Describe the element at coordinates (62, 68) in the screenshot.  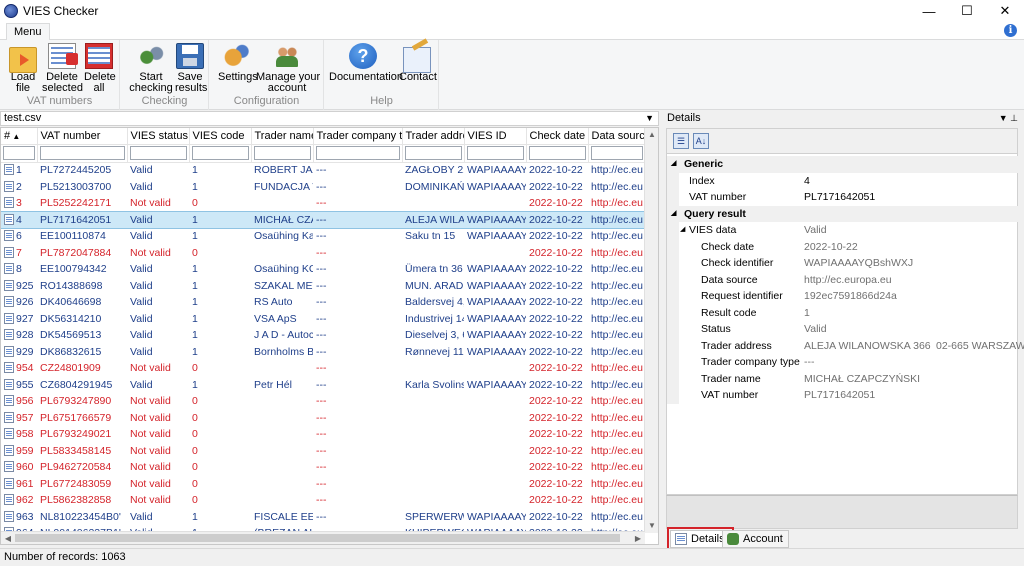
I see `delete-selected-button: Delete selected` at that location.